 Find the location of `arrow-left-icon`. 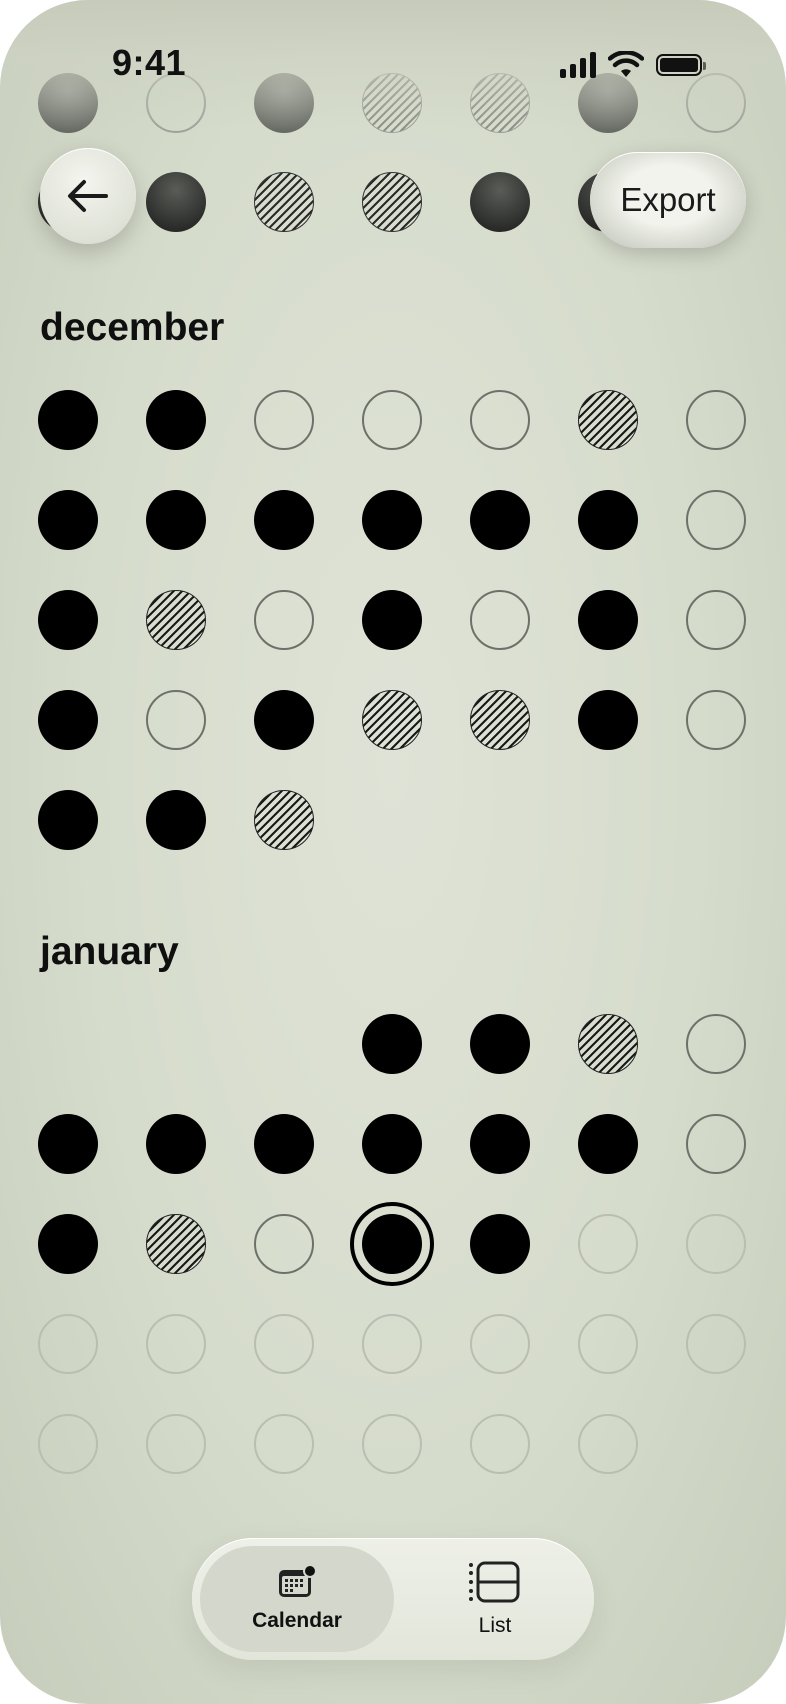

arrow-left-icon is located at coordinates (88, 196).